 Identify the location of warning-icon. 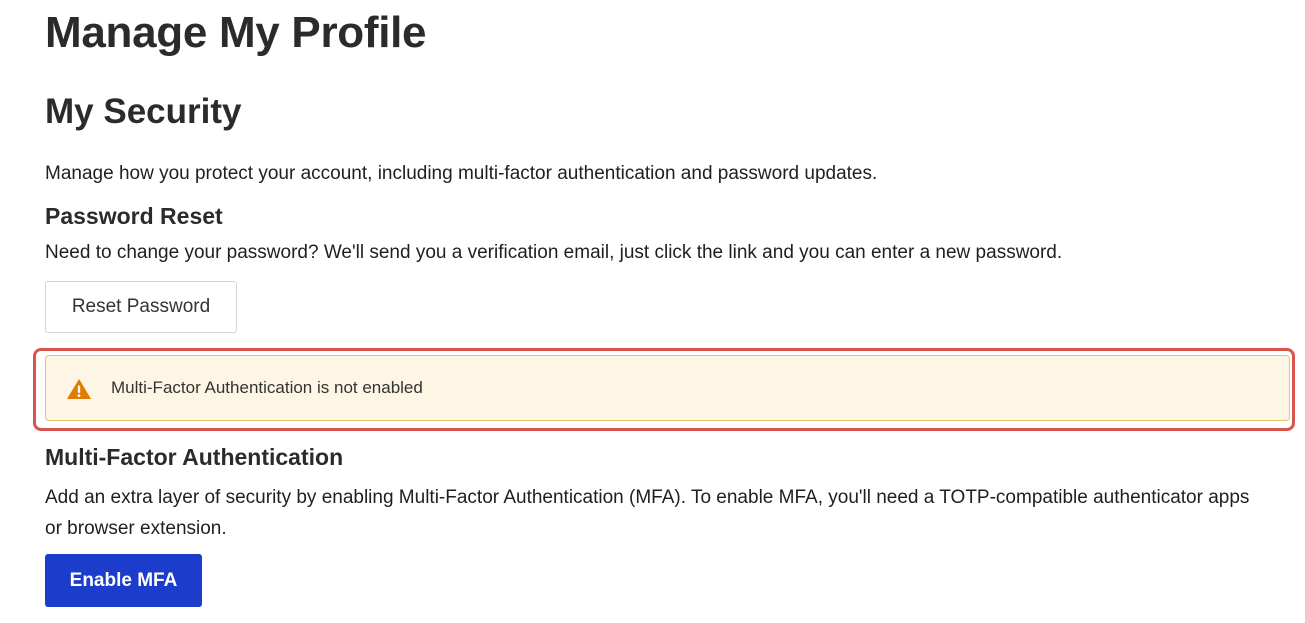
(79, 389).